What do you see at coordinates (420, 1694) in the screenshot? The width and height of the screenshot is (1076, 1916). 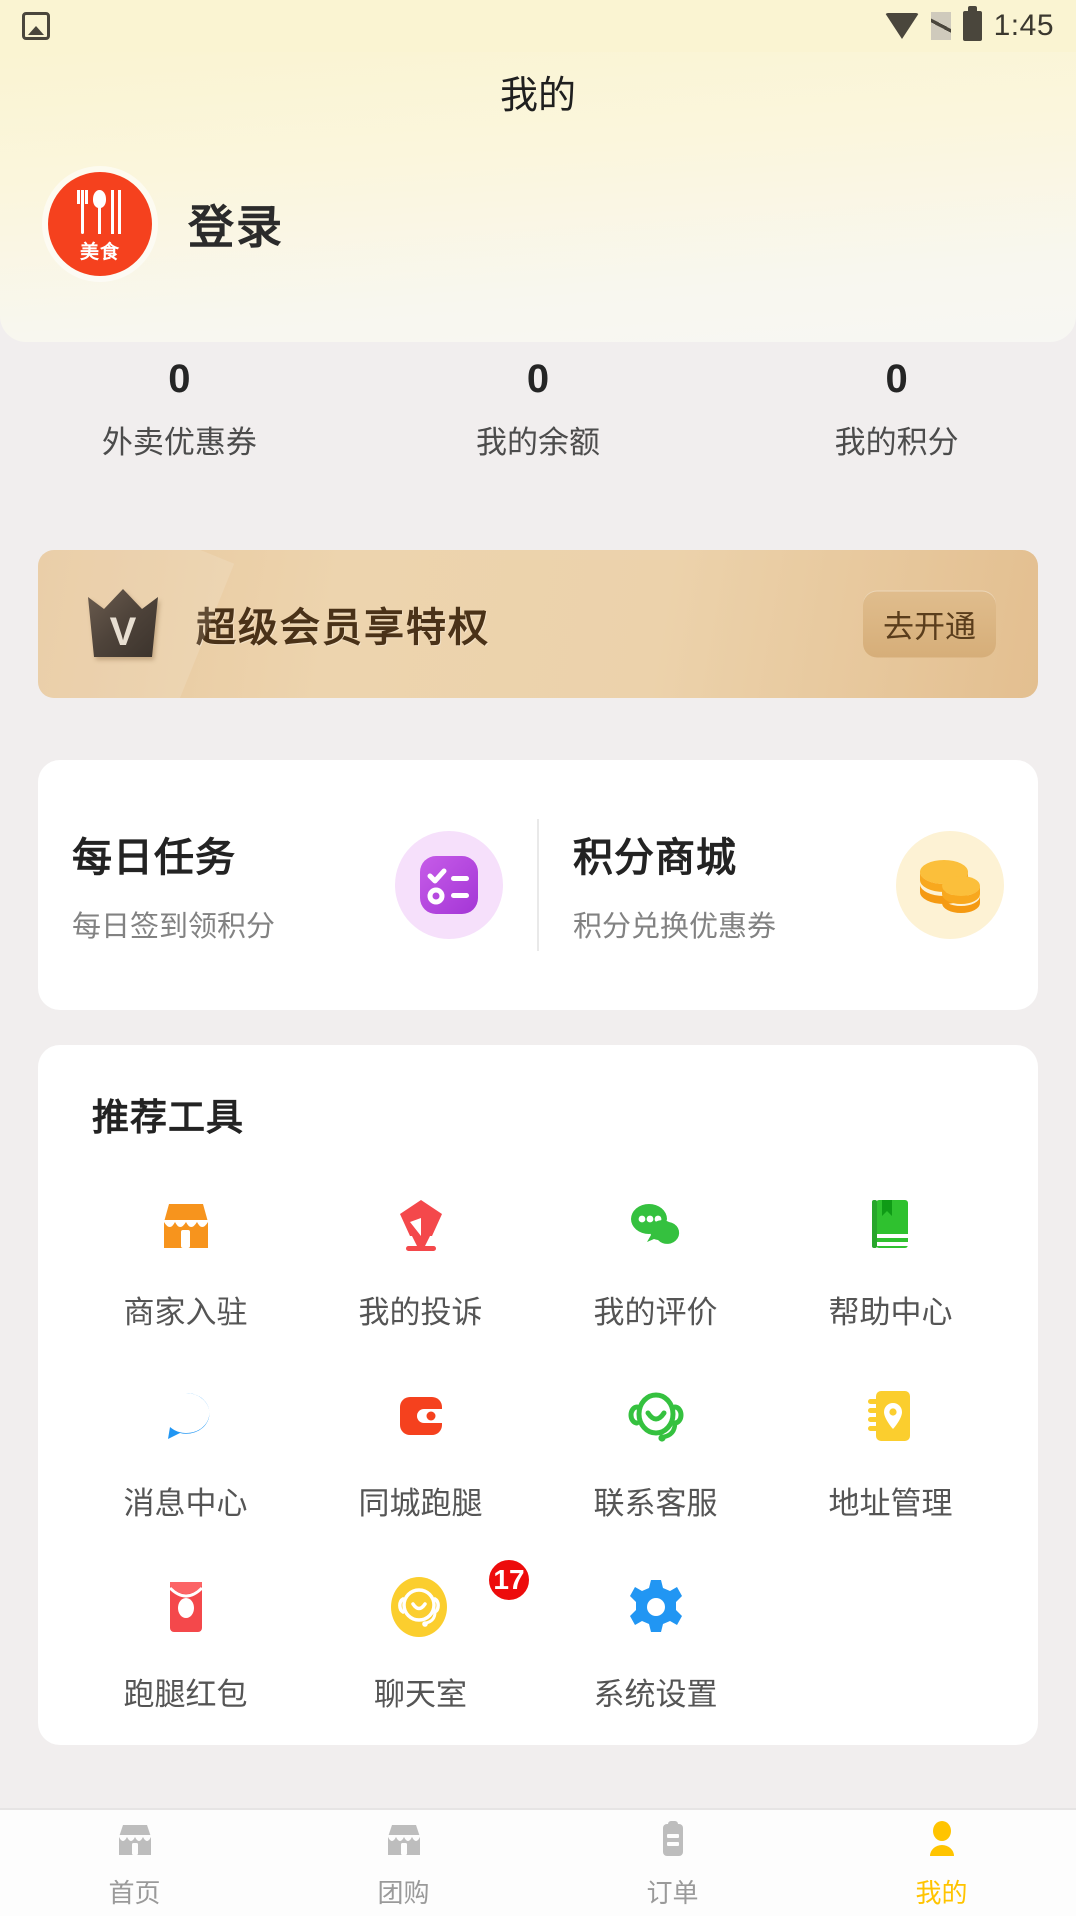 I see `tool-label: 聊天室` at bounding box center [420, 1694].